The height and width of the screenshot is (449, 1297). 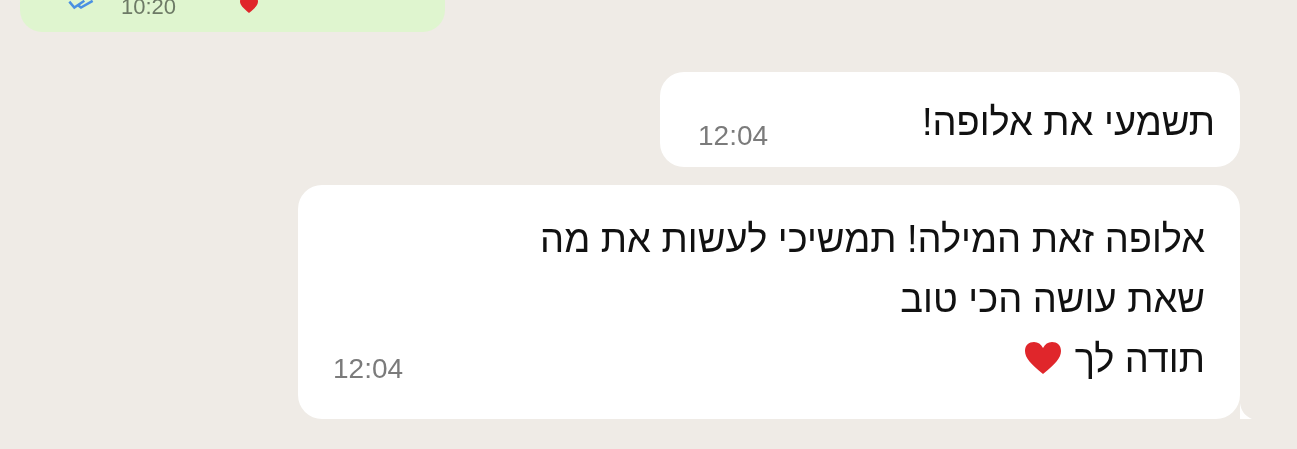 What do you see at coordinates (1068, 122) in the screenshot?
I see `message-text: תשמעי את אלופה!` at bounding box center [1068, 122].